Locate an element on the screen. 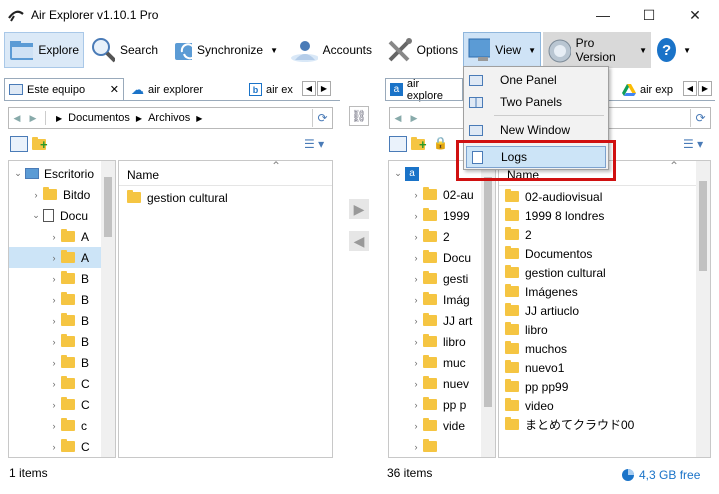 Image resolution: width=719 pixels, height=494 pixels. view-button: View ▼ is located at coordinates (502, 50).